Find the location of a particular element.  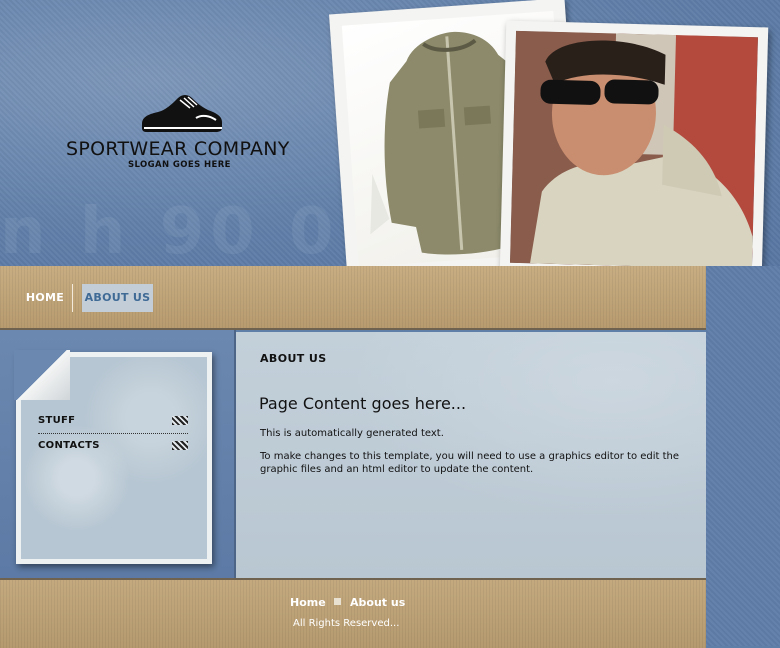

model-image is located at coordinates (634, 150).